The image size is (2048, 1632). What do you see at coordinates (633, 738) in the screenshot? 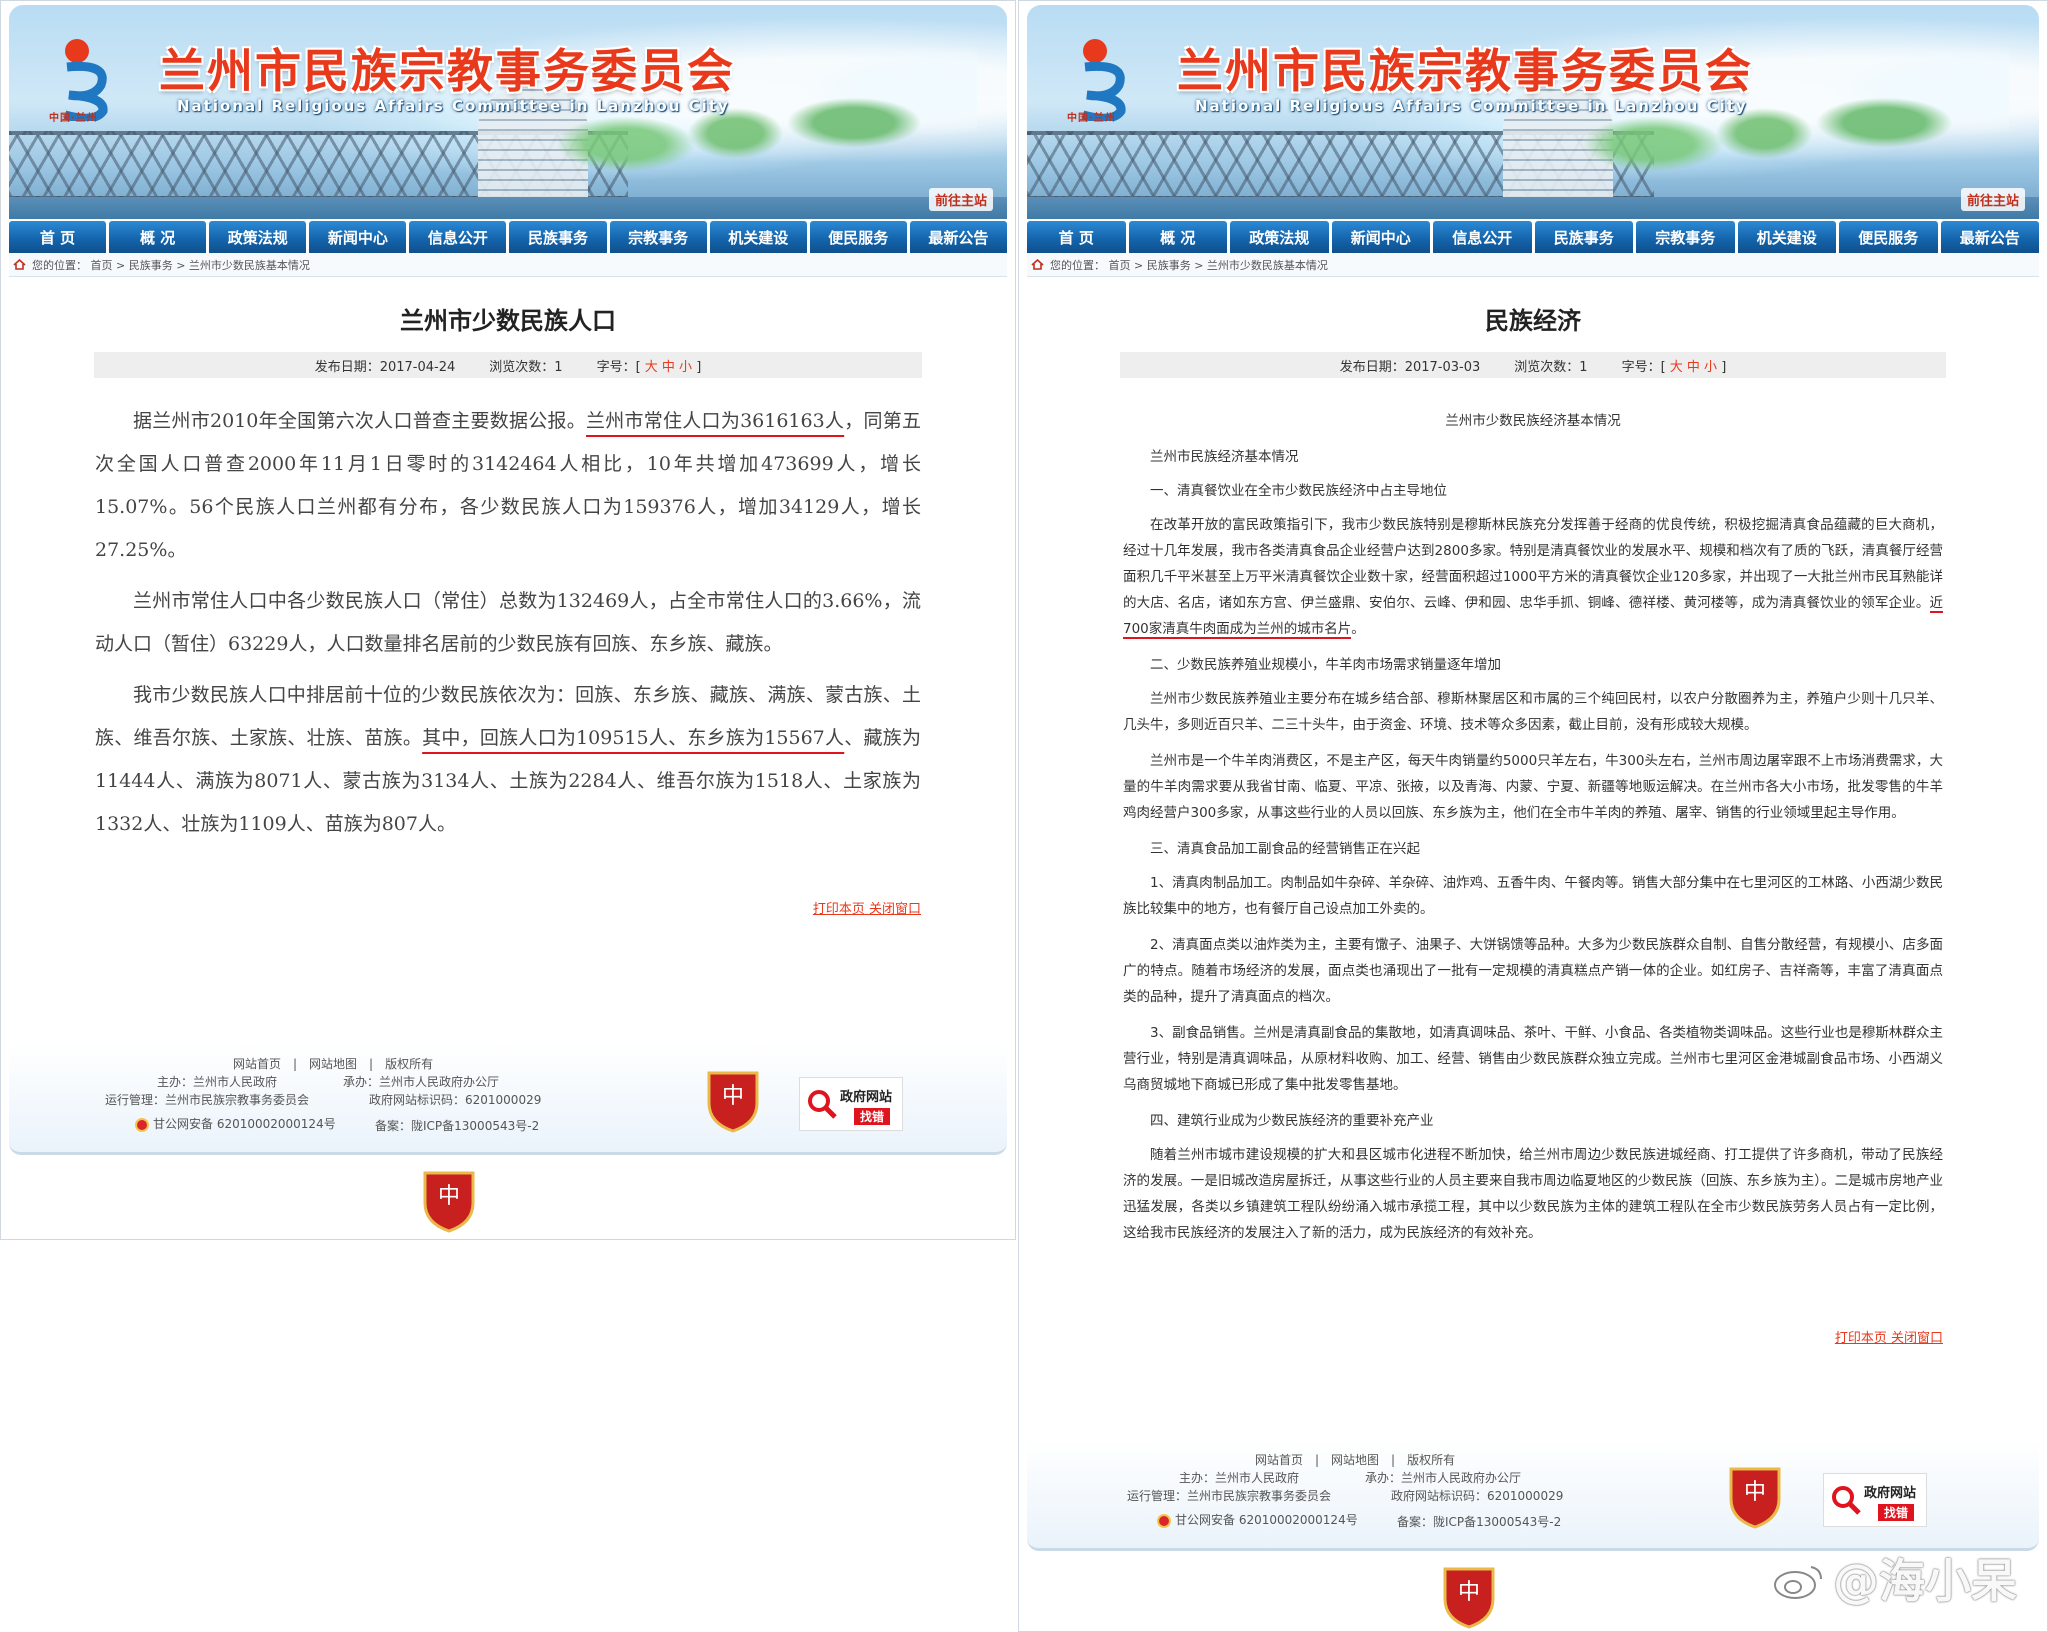
I see `underlined-hui-dongxiang: 其中，回族人口为109515人、东乡族为15567人` at bounding box center [633, 738].